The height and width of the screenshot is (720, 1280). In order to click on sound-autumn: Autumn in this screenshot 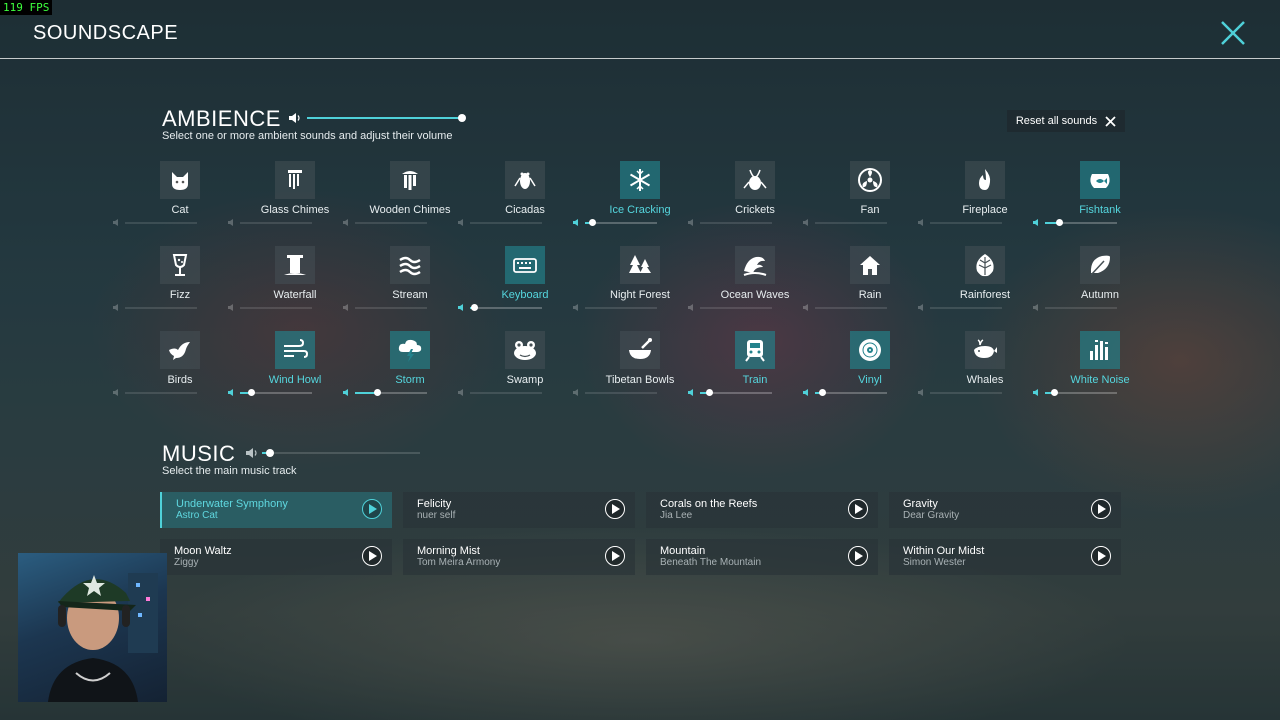, I will do `click(1094, 283)`.